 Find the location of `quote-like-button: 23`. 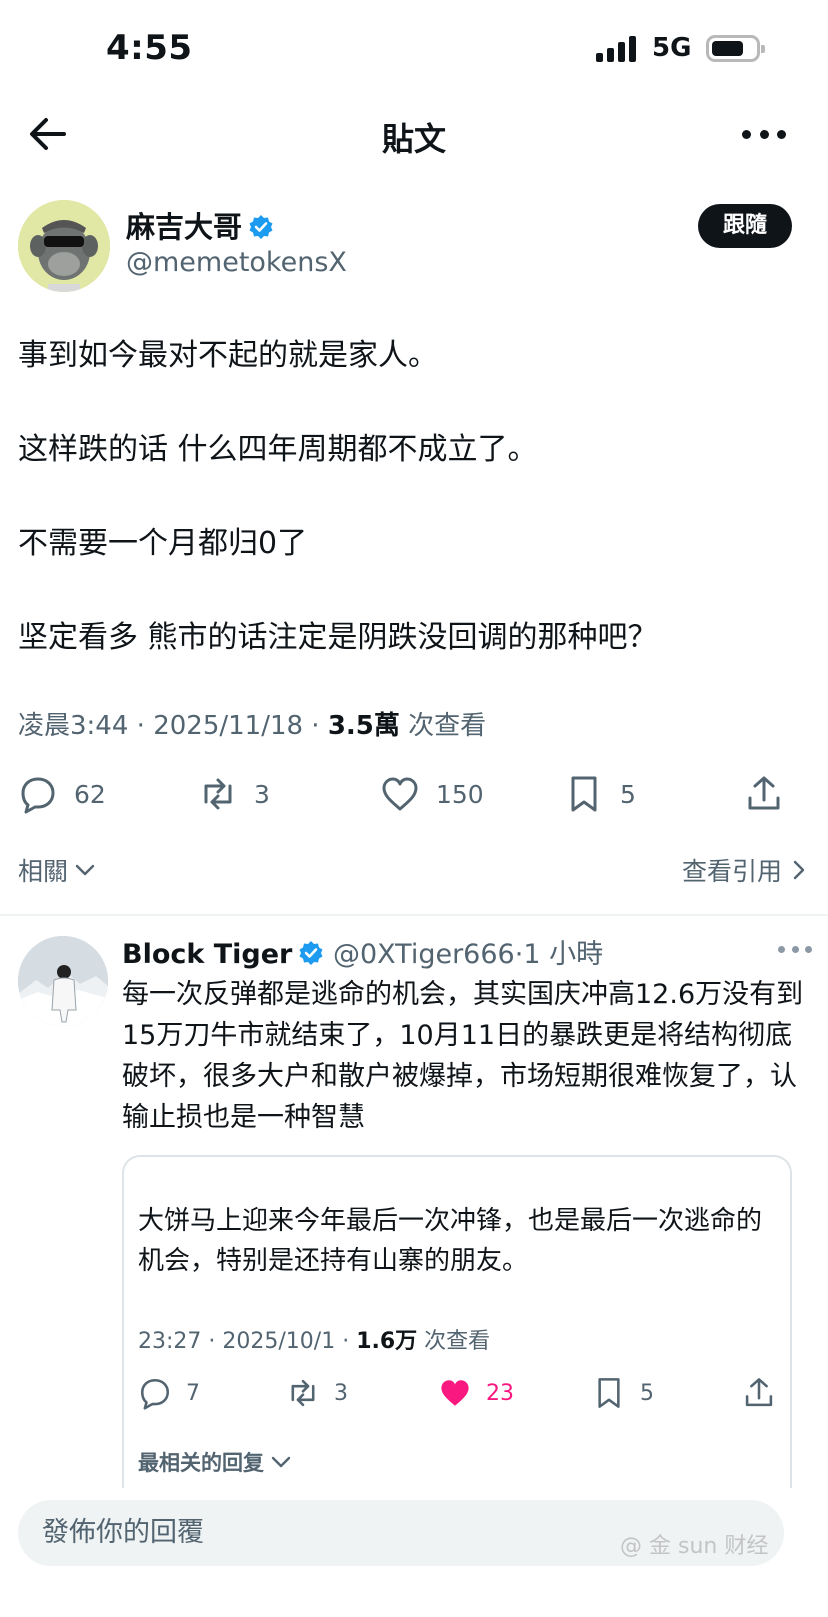

quote-like-button: 23 is located at coordinates (476, 1393).